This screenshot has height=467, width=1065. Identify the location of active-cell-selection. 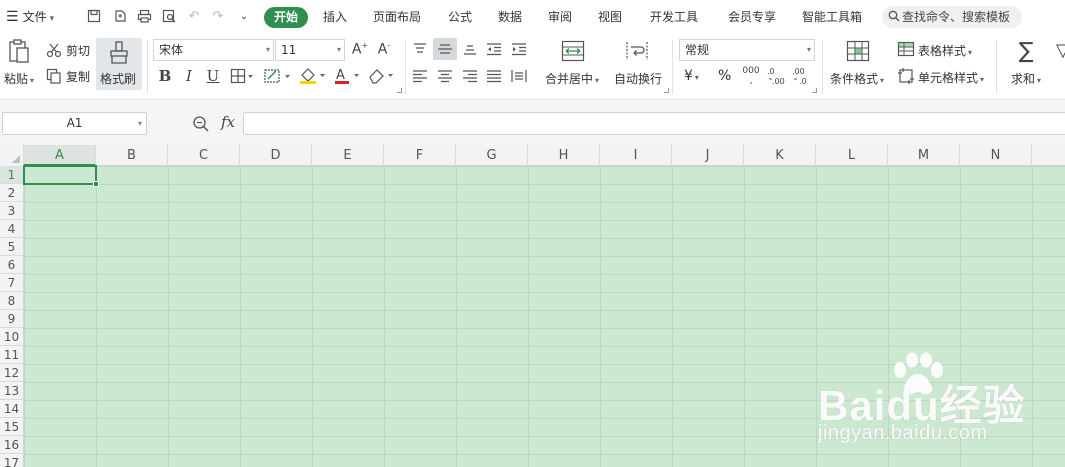
(61, 176).